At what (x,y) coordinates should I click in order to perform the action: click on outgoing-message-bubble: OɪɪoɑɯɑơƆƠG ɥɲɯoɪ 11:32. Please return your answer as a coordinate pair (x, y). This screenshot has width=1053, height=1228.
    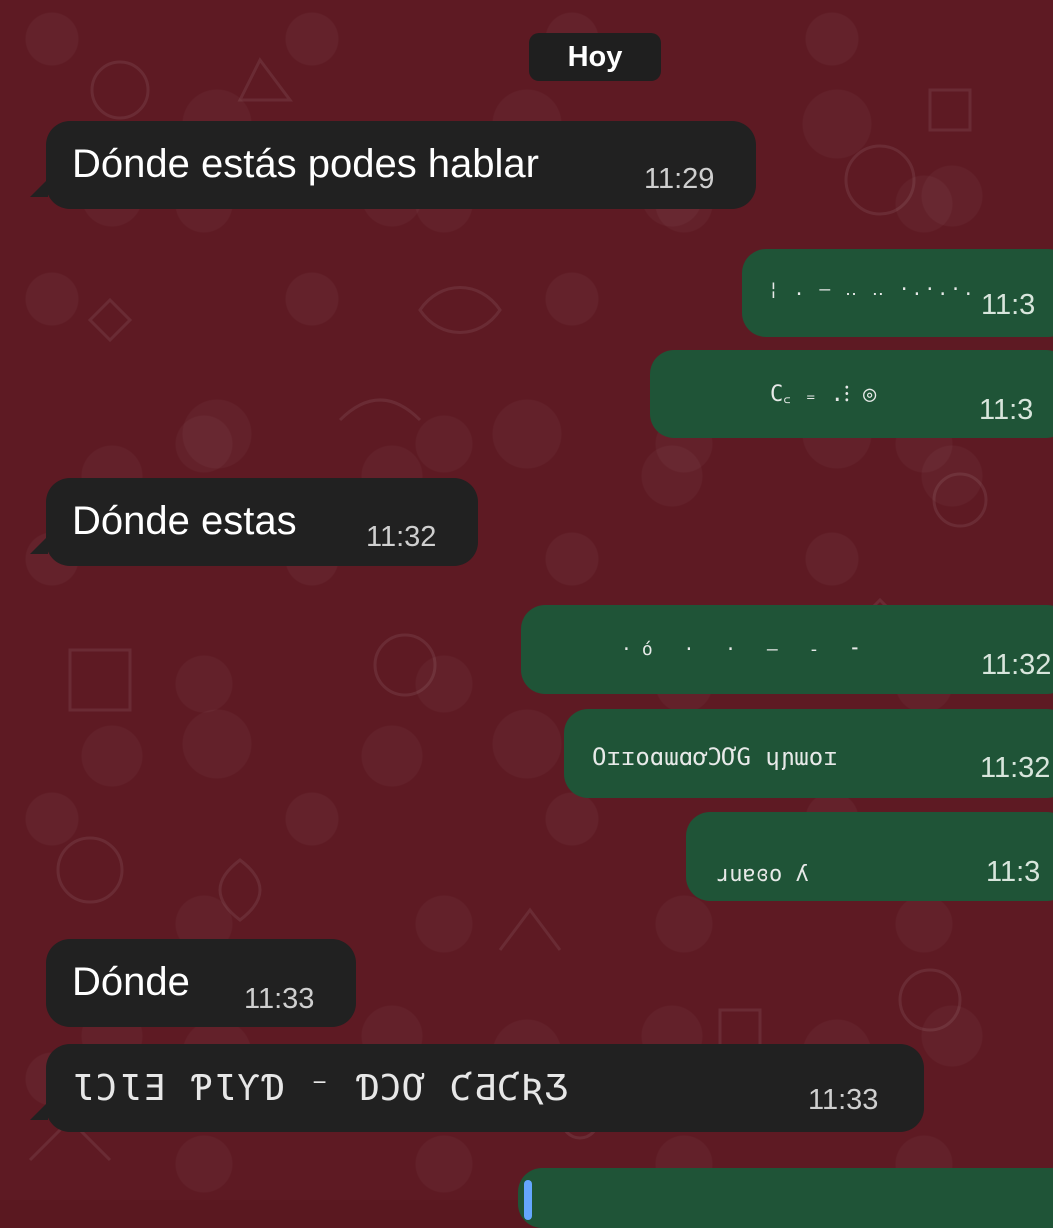
    Looking at the image, I should click on (808, 753).